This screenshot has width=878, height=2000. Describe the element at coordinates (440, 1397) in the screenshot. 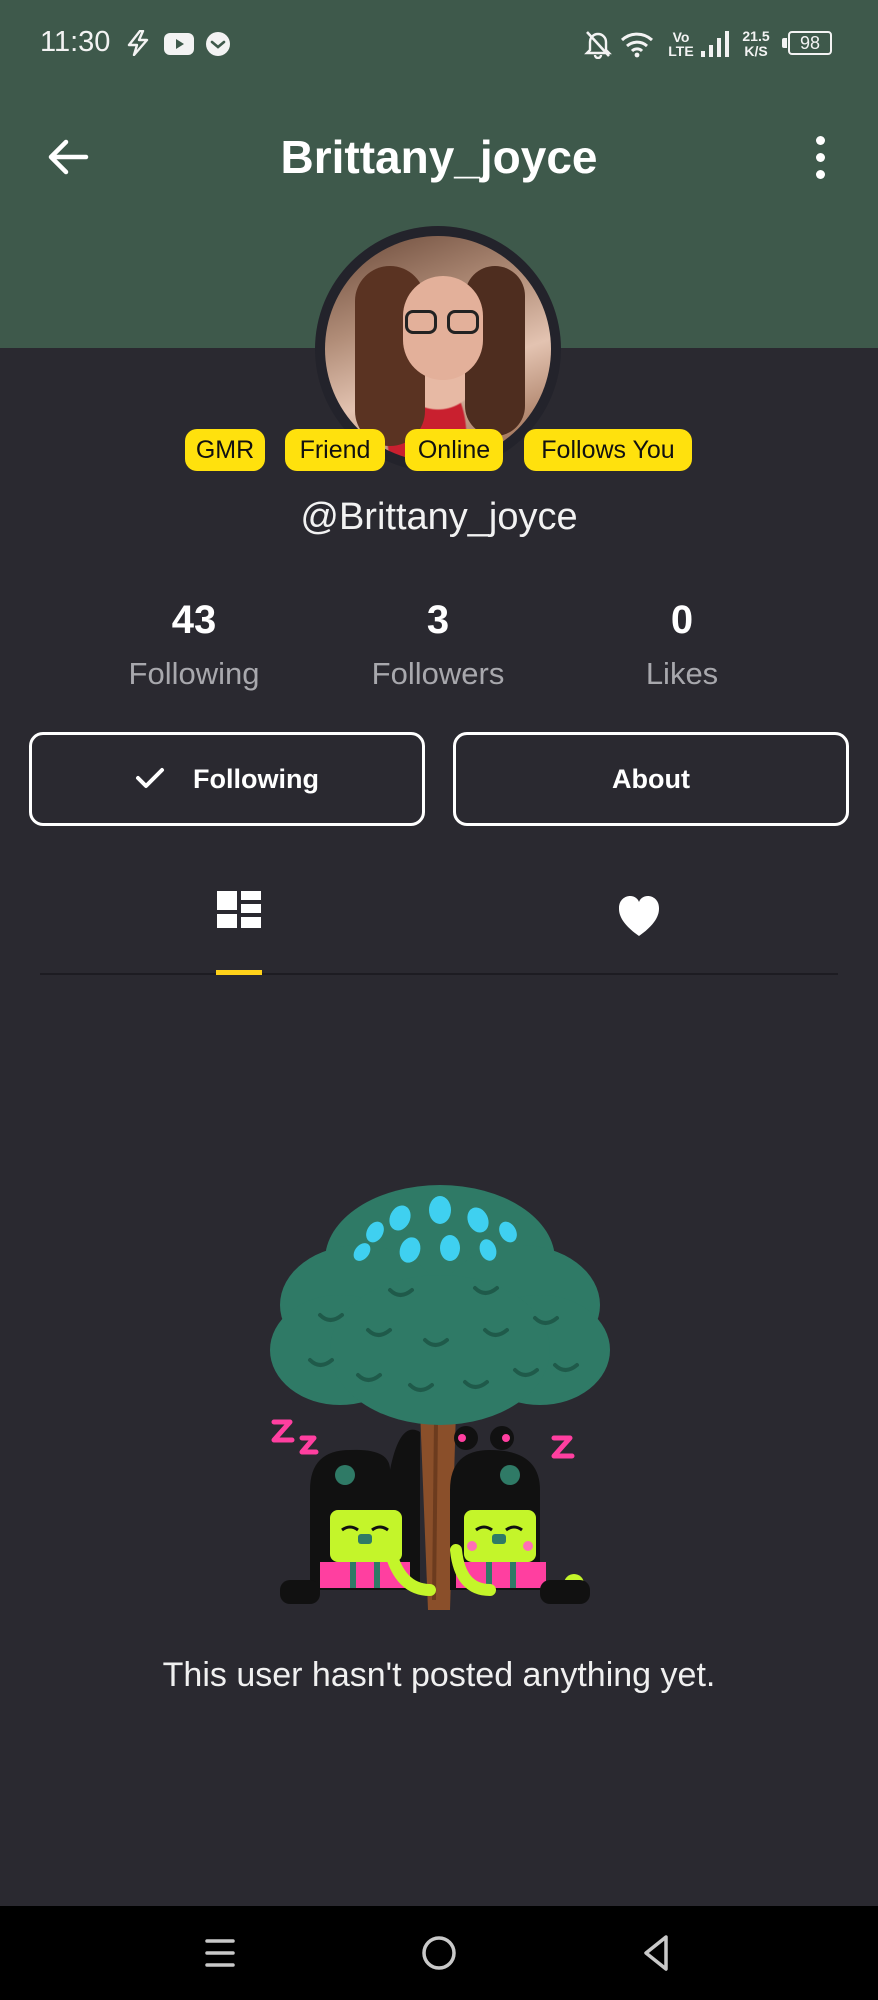

I see `sleeping-under-tree-illustration` at that location.